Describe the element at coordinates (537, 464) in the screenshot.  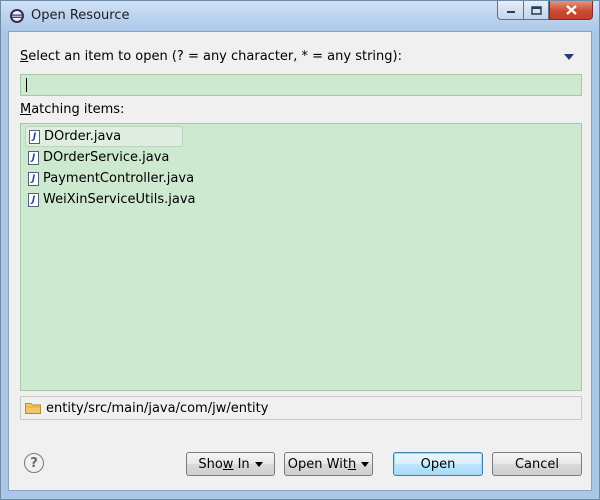
I see `cancel-button: Cancel` at that location.